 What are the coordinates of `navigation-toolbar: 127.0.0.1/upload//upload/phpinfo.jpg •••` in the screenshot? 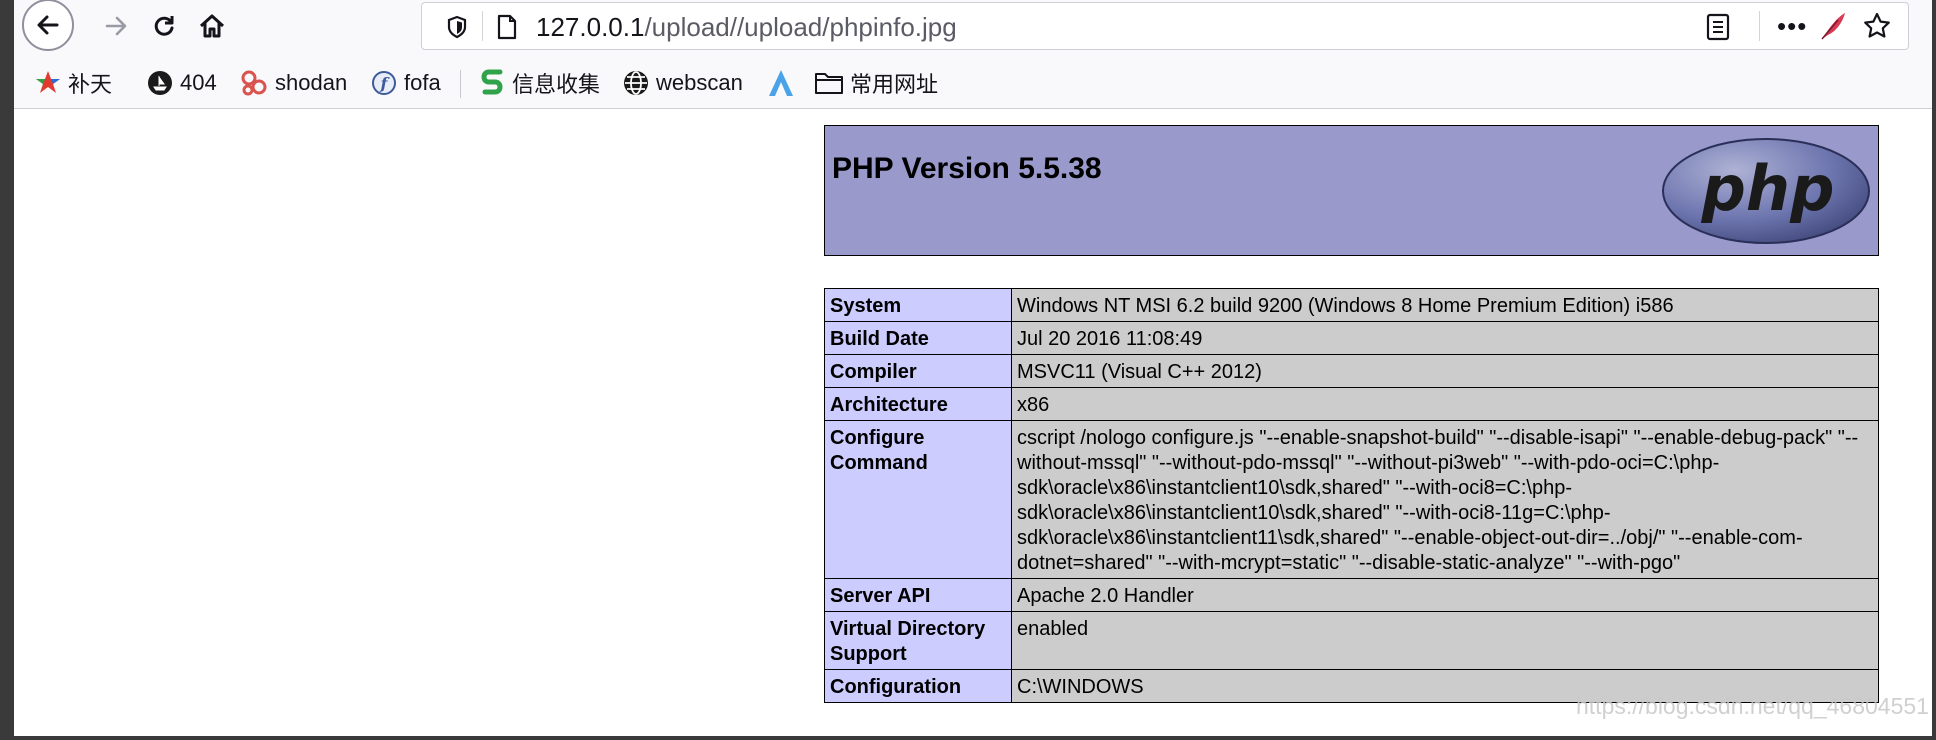 It's located at (973, 26).